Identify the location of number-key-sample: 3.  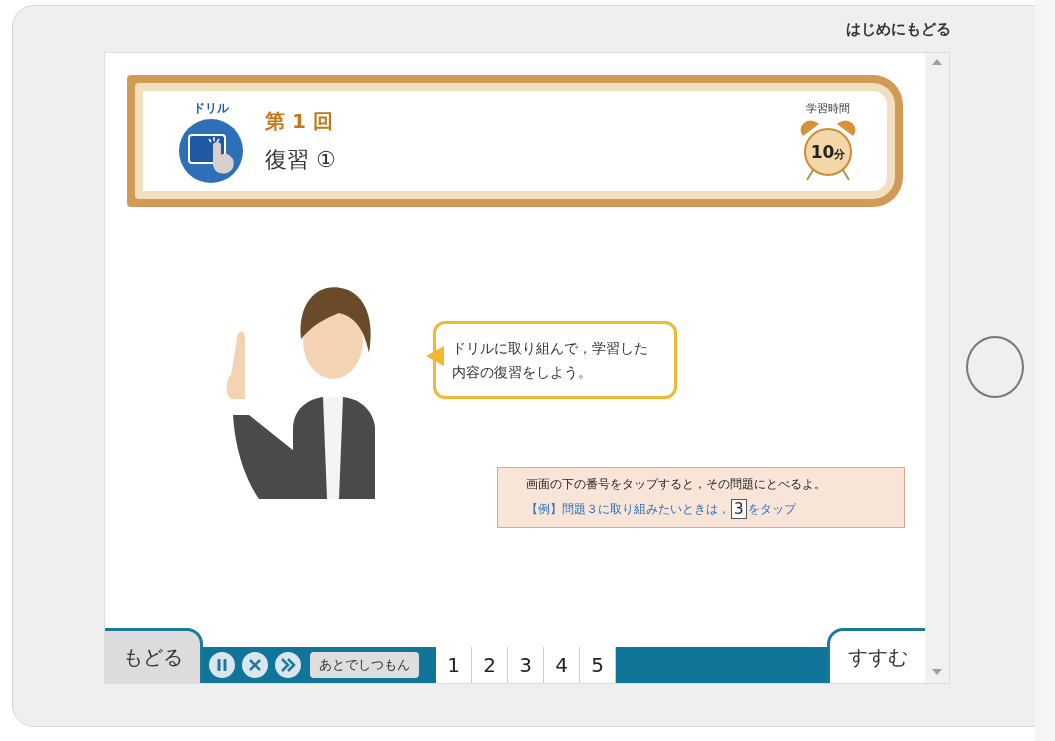
(739, 509).